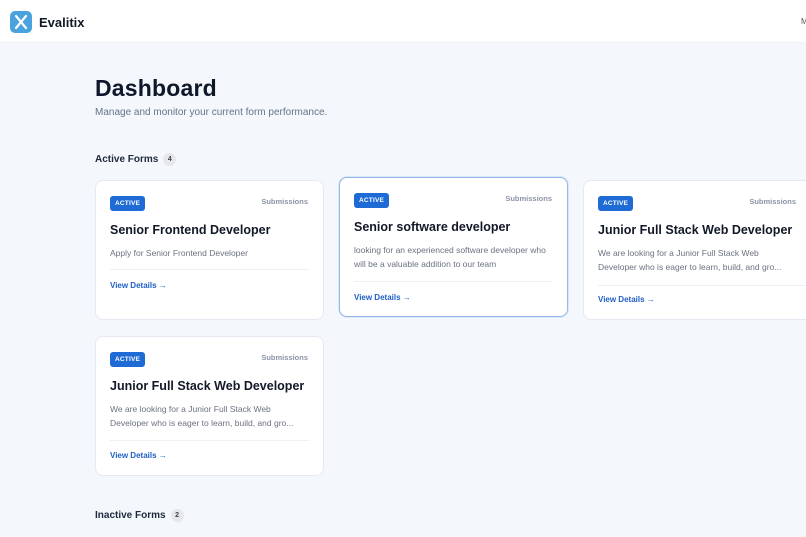 The width and height of the screenshot is (806, 537). I want to click on user-menu-text: M, so click(803, 21).